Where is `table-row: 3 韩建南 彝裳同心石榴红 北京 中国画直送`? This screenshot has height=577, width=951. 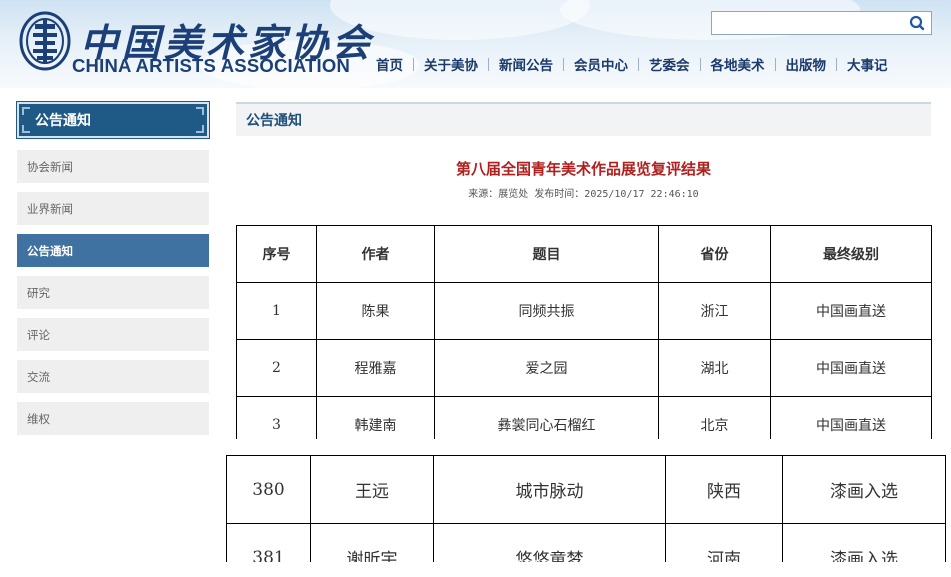 table-row: 3 韩建南 彝裳同心石榴红 北京 中国画直送 is located at coordinates (584, 417).